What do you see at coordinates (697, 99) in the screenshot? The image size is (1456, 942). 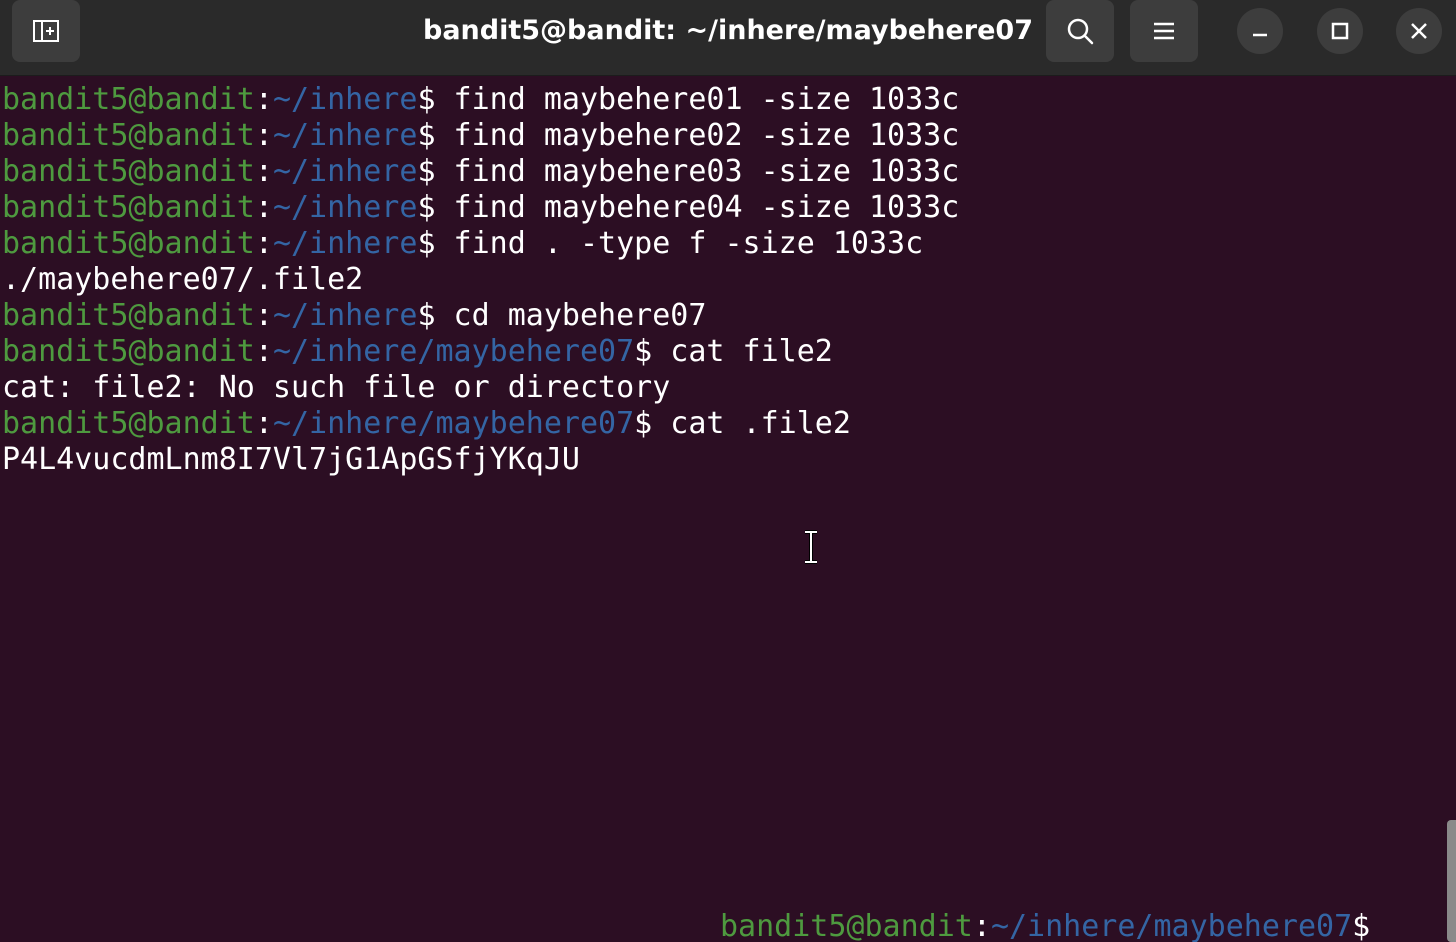 I see `command-text: find maybehere01 -size 1033c` at bounding box center [697, 99].